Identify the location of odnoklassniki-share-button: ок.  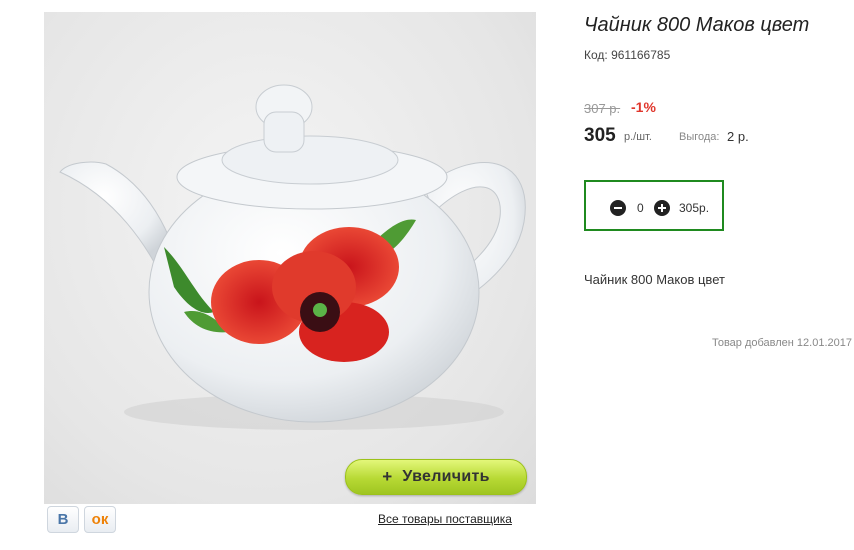
(100, 519).